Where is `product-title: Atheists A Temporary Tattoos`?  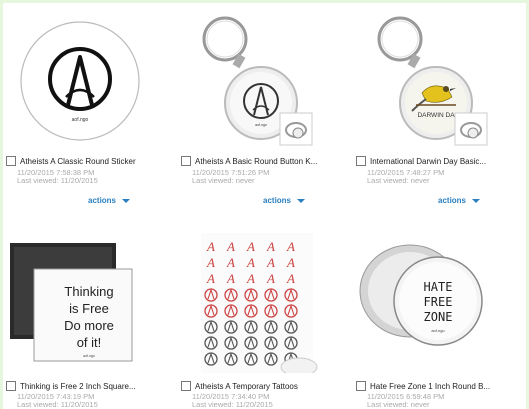 product-title: Atheists A Temporary Tattoos is located at coordinates (246, 386).